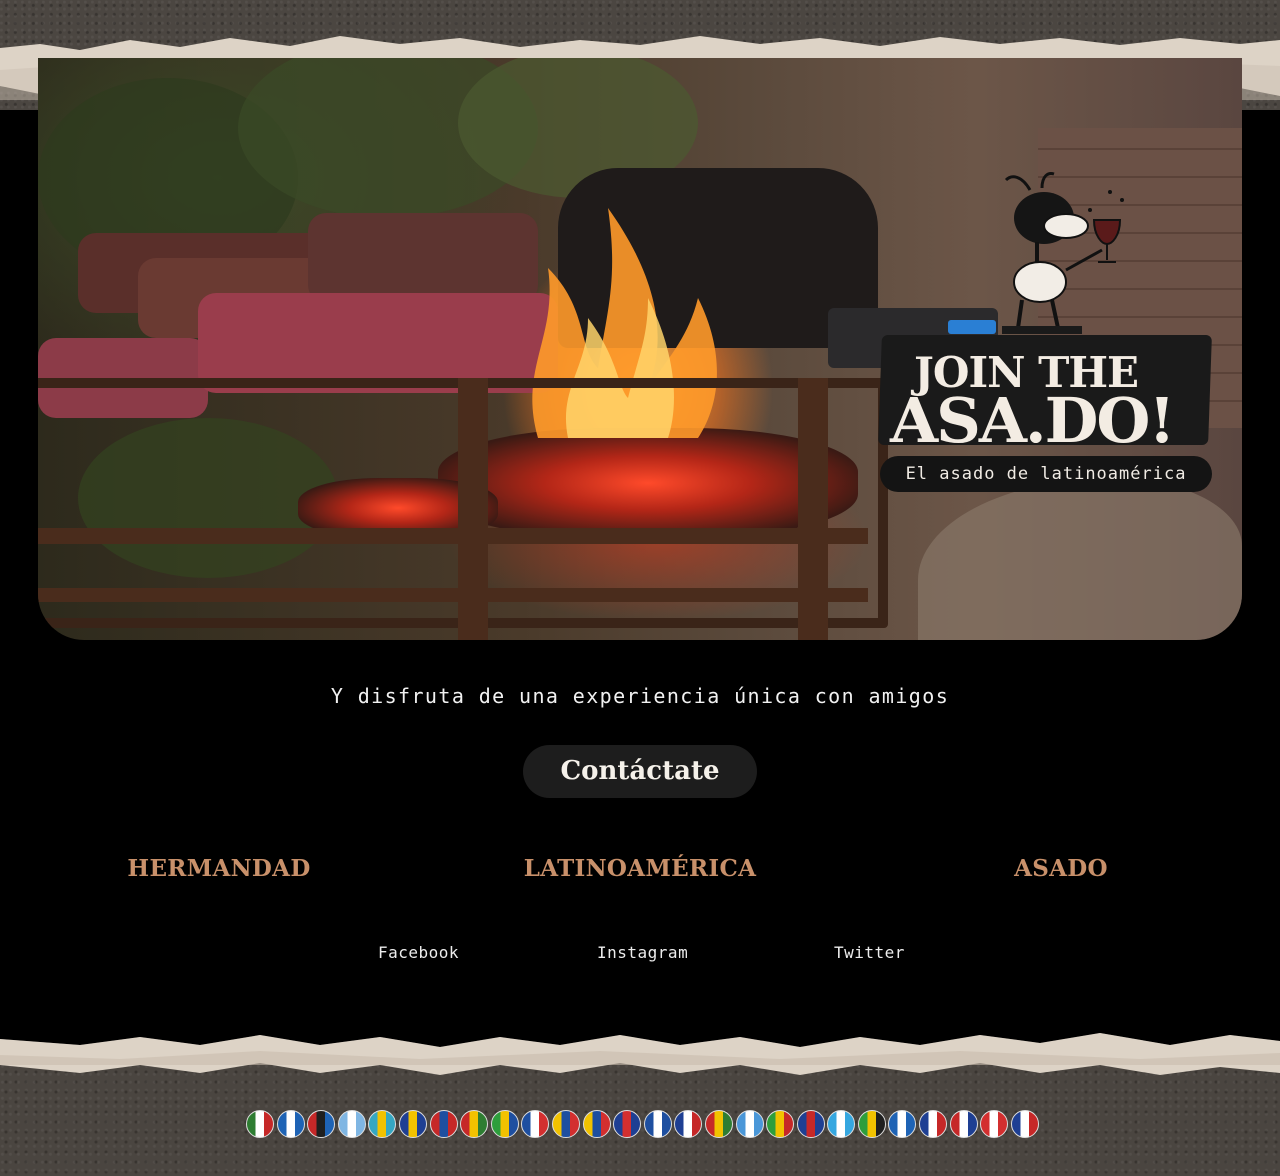 The height and width of the screenshot is (1176, 1280). I want to click on torn-paper-edge-bottom, so click(640, 1045).